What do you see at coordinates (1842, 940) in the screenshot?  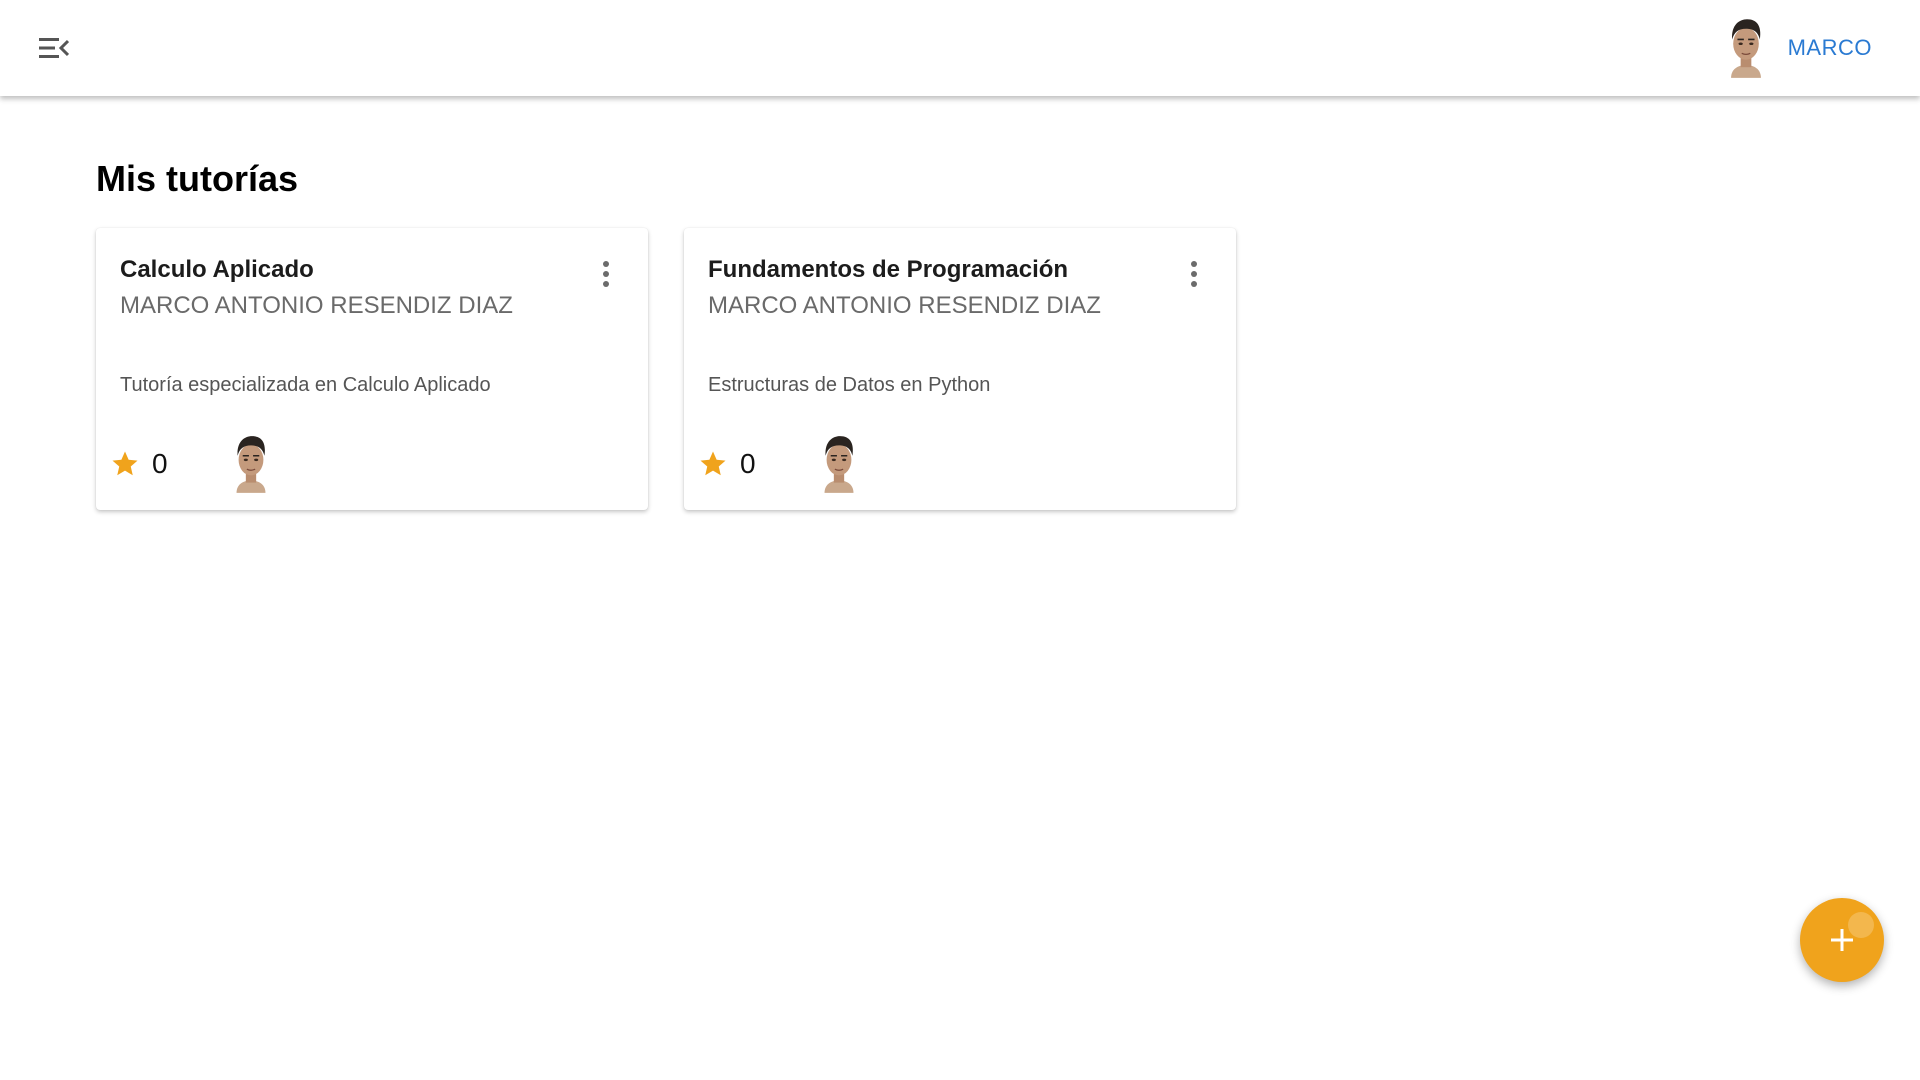 I see `add-tutoria-button` at bounding box center [1842, 940].